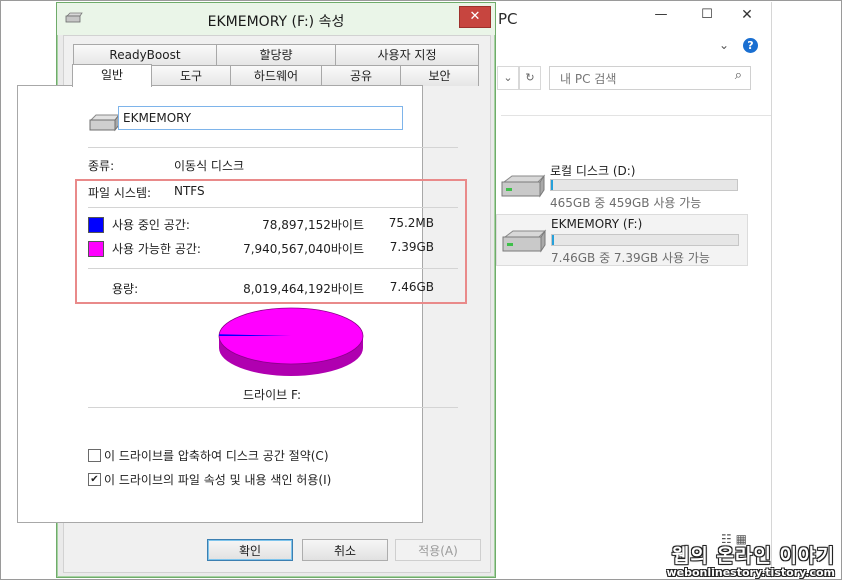 The height and width of the screenshot is (580, 842). What do you see at coordinates (636, 115) in the screenshot?
I see `explorer-divider` at bounding box center [636, 115].